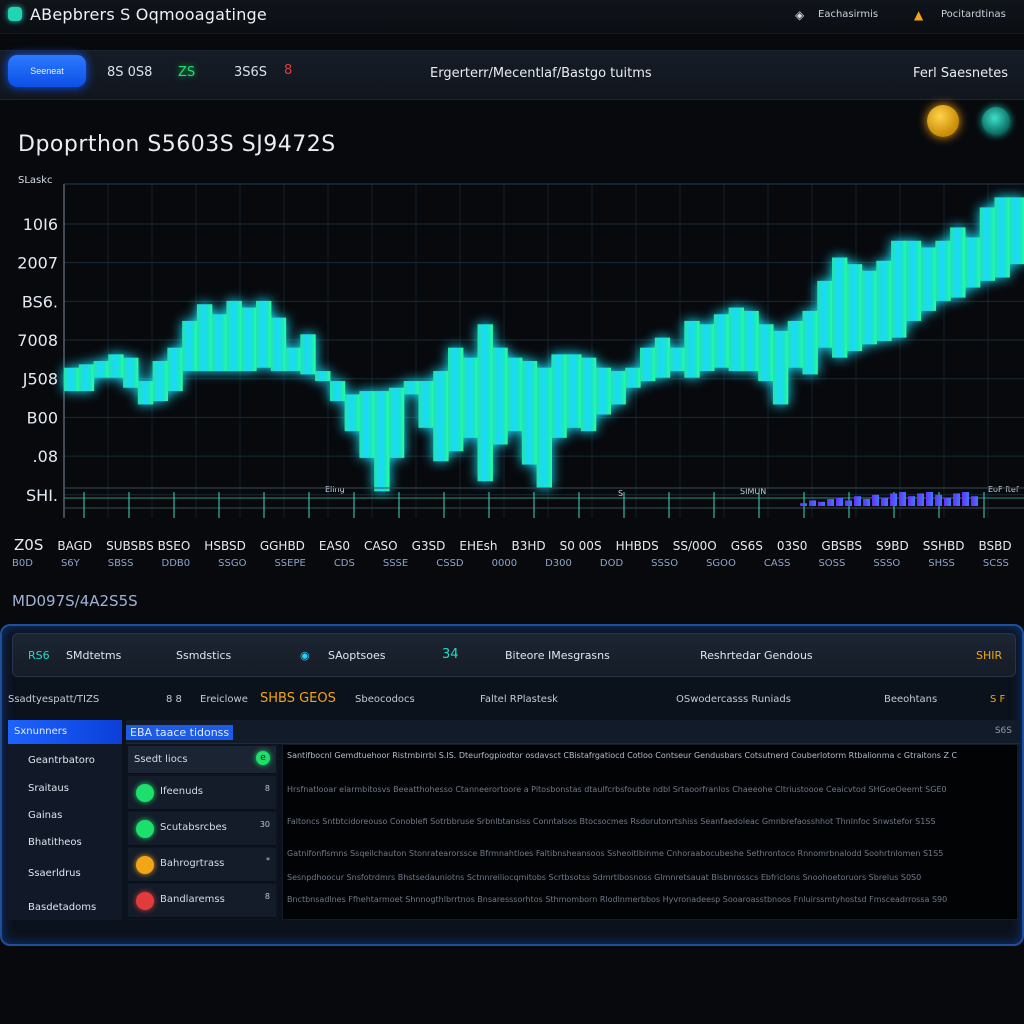 This screenshot has width=1024, height=1024. Describe the element at coordinates (22, 563) in the screenshot. I see `ticker-value: B0D` at that location.